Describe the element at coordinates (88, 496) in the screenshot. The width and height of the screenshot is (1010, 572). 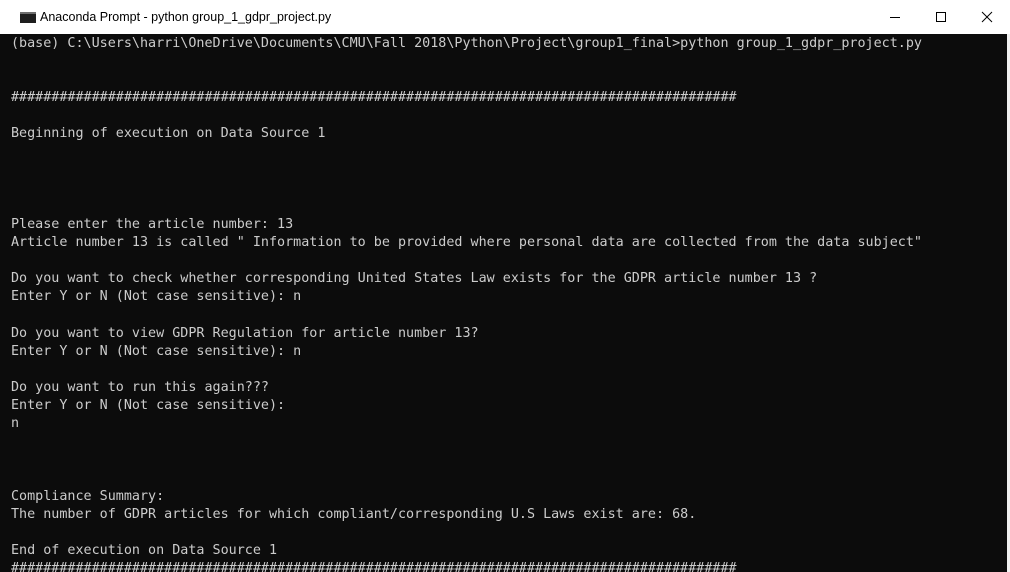
I see `summary-heading-line: Compliance Summary:` at that location.